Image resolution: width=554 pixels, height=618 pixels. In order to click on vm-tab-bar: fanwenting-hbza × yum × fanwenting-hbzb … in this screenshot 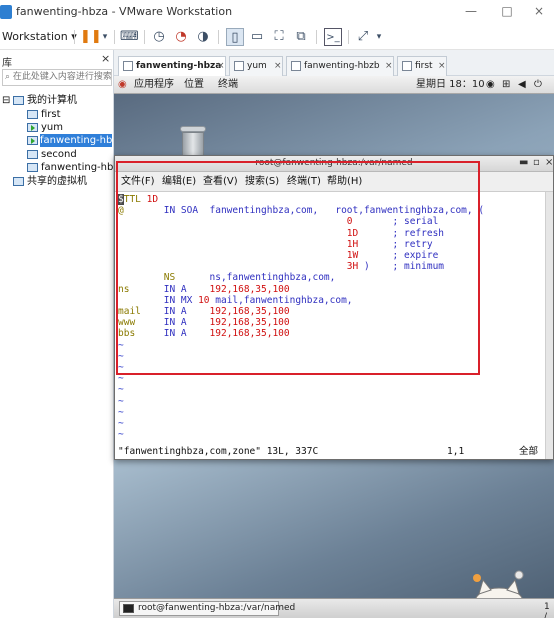, I will do `click(334, 63)`.